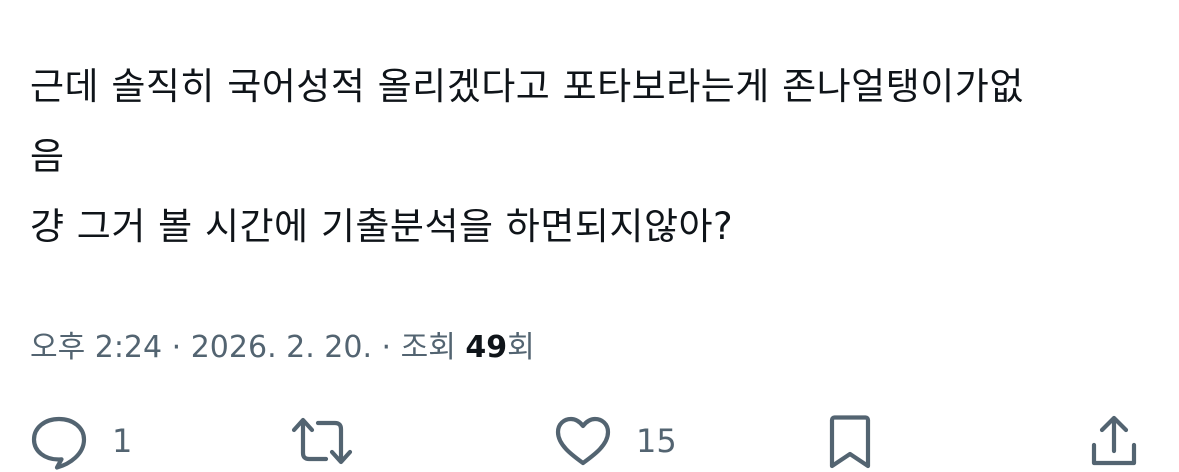 The width and height of the screenshot is (1179, 472). Describe the element at coordinates (486, 347) in the screenshot. I see `views-count: 49` at that location.